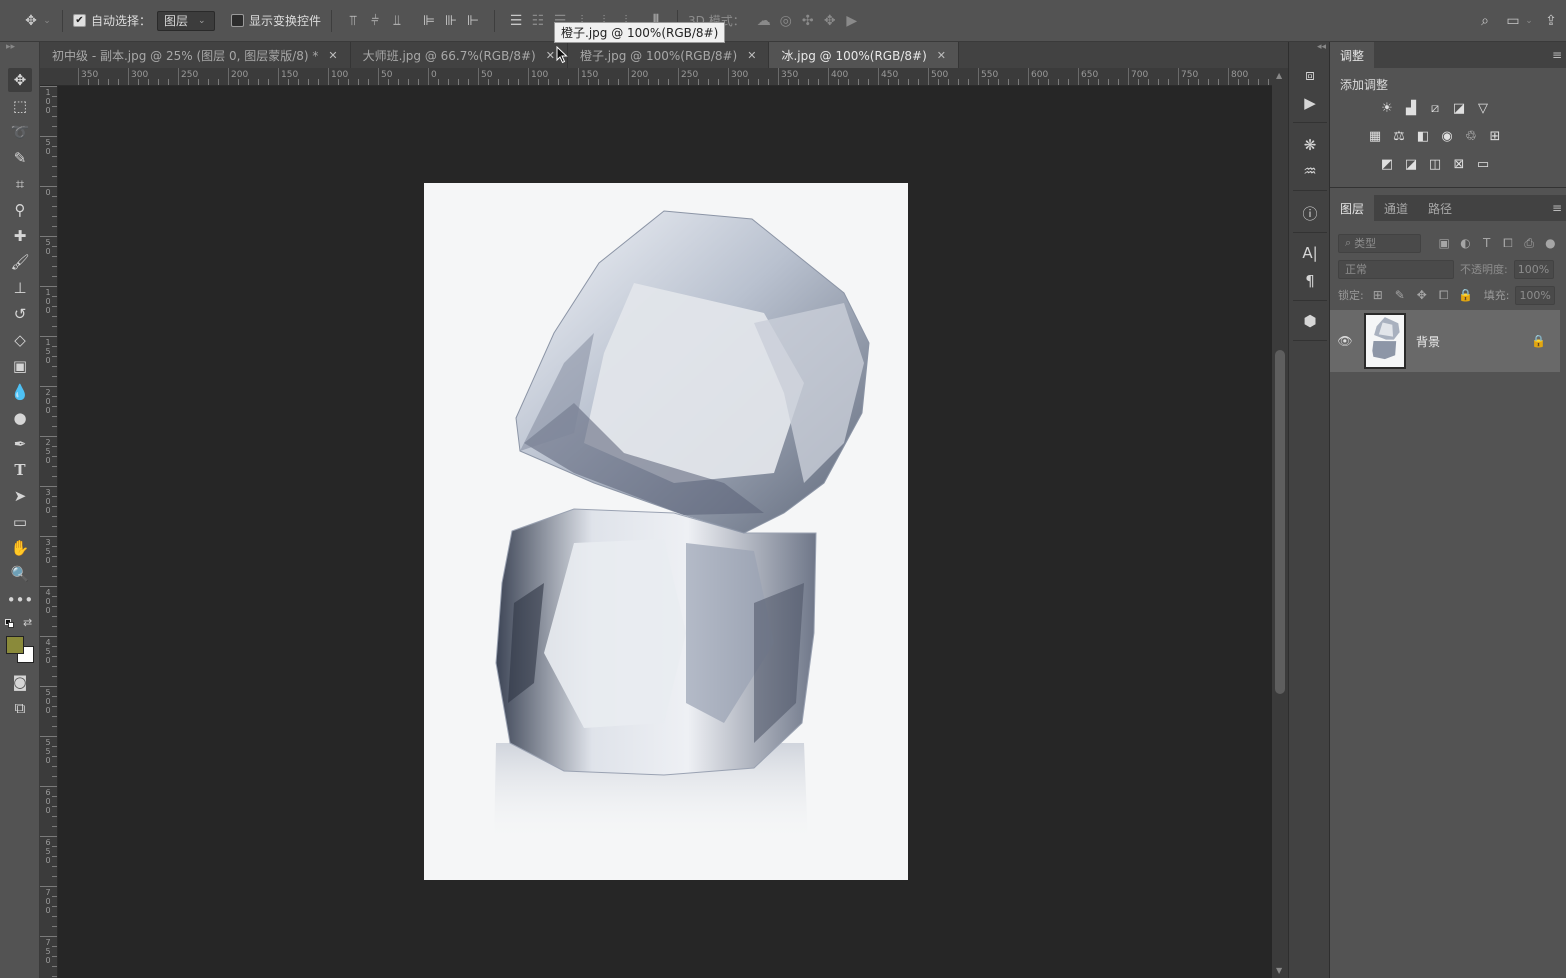 The width and height of the screenshot is (1566, 978). I want to click on color-lookup-icon: ⊞, so click(1495, 136).